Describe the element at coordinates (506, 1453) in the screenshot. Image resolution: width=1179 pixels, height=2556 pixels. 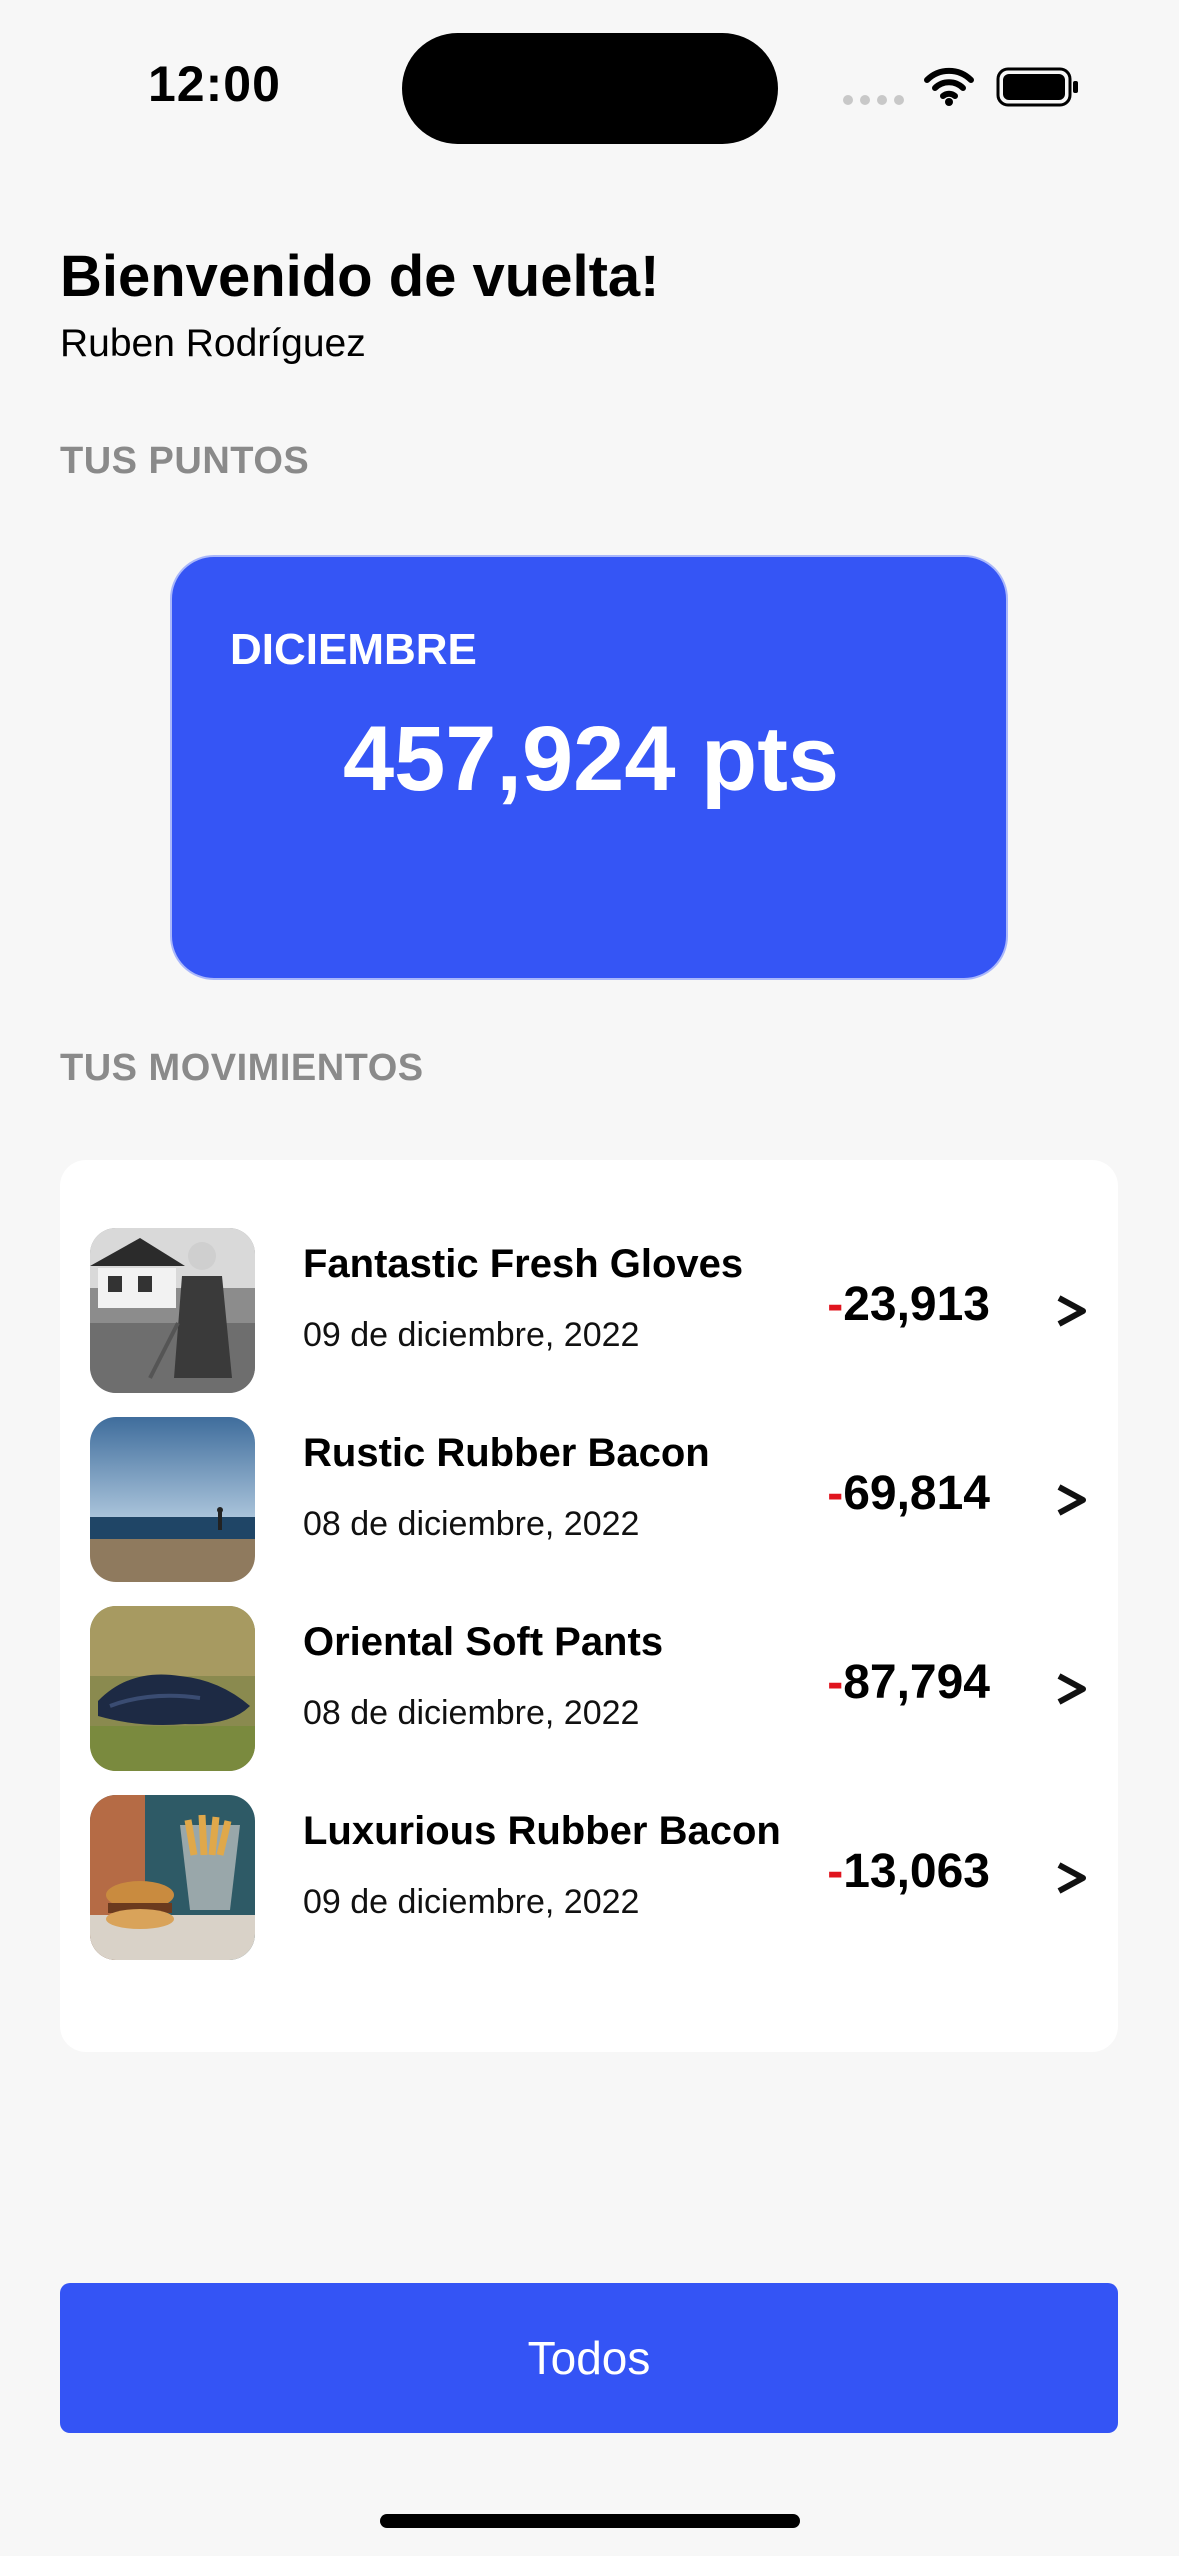
I see `movement-title: Rustic Rubber Bacon` at that location.